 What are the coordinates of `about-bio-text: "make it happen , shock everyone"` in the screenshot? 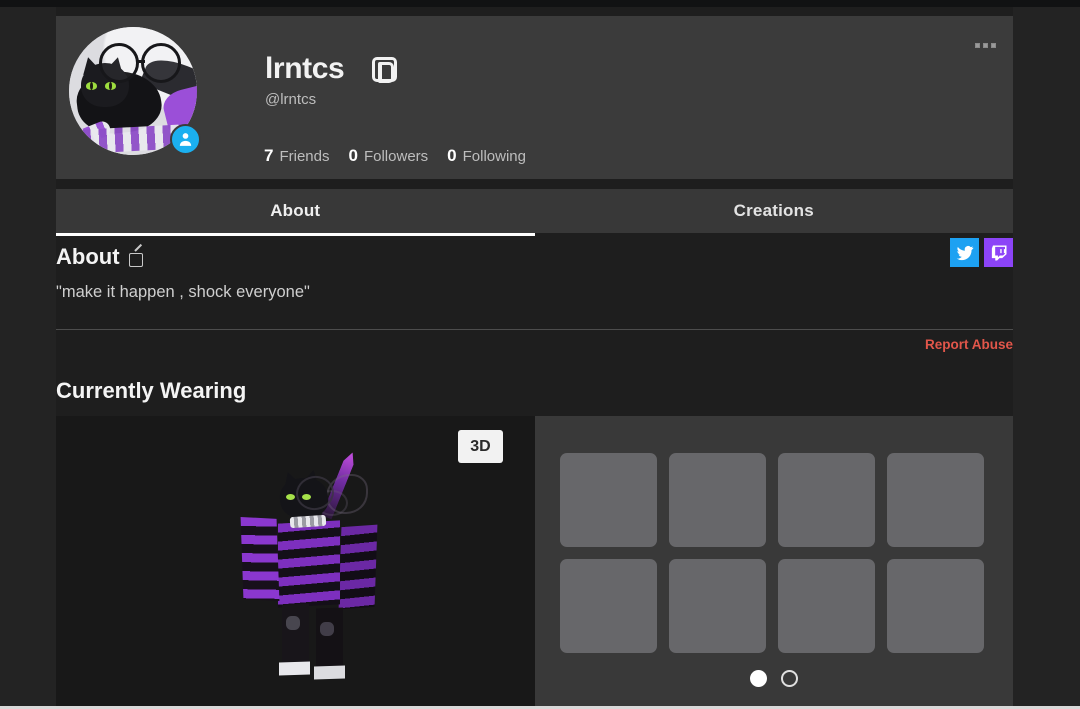 It's located at (183, 292).